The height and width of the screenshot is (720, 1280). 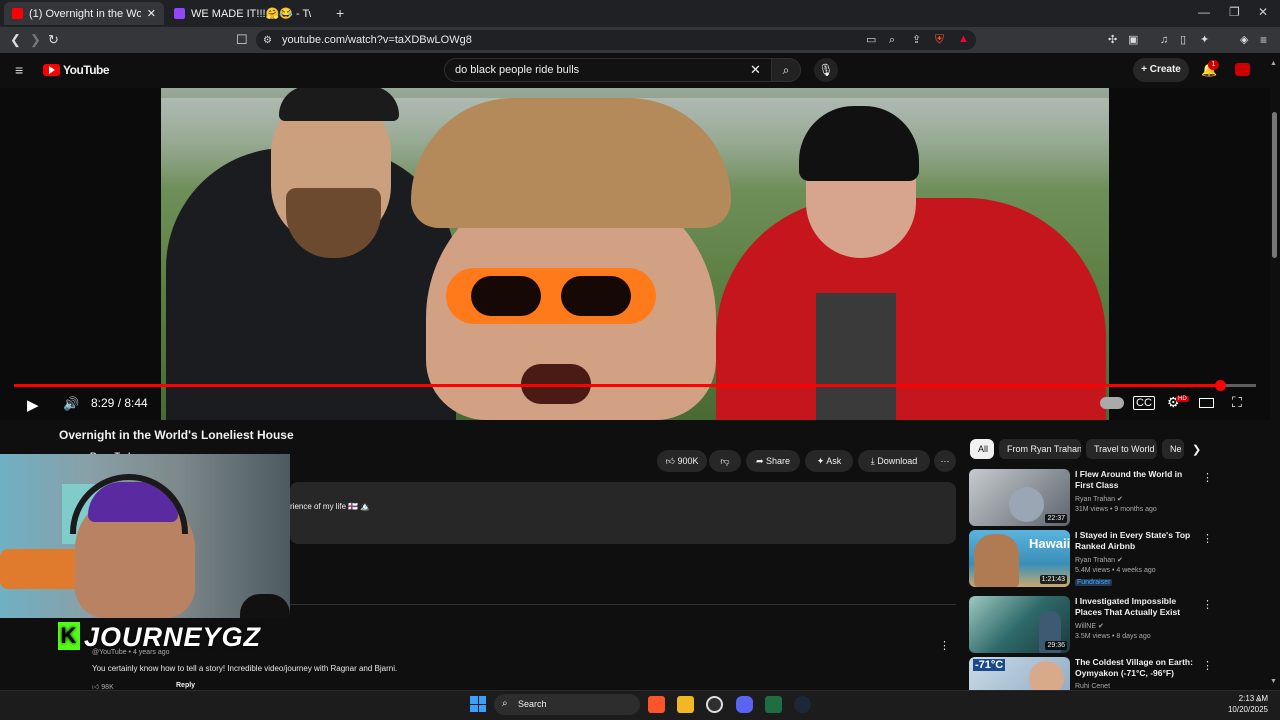 What do you see at coordinates (725, 461) in the screenshot?
I see `dislike-button: 👎︎` at bounding box center [725, 461].